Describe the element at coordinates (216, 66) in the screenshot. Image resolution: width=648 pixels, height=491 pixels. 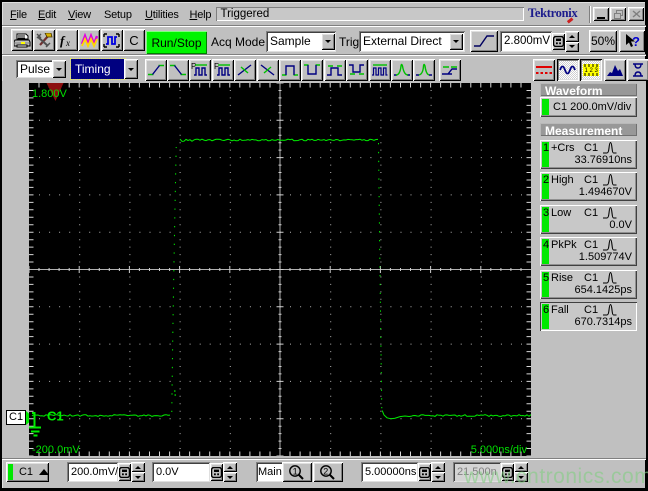
I see `svg-text: F` at that location.